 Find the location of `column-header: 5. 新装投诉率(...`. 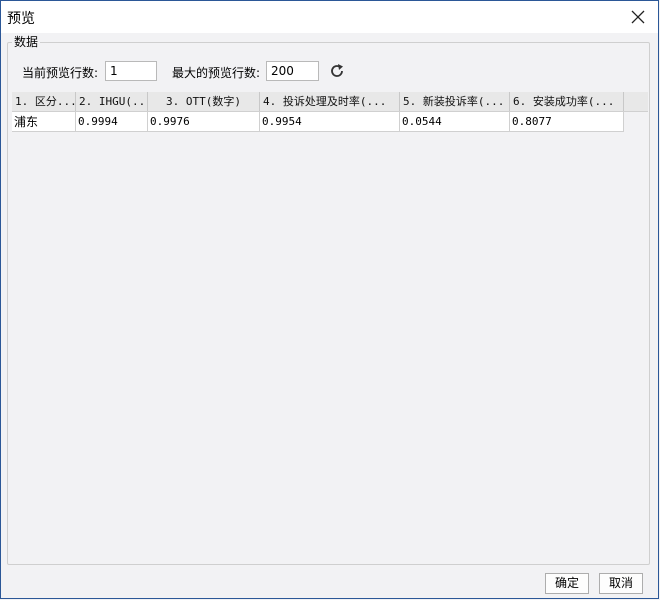

column-header: 5. 新装投诉率(... is located at coordinates (455, 101).